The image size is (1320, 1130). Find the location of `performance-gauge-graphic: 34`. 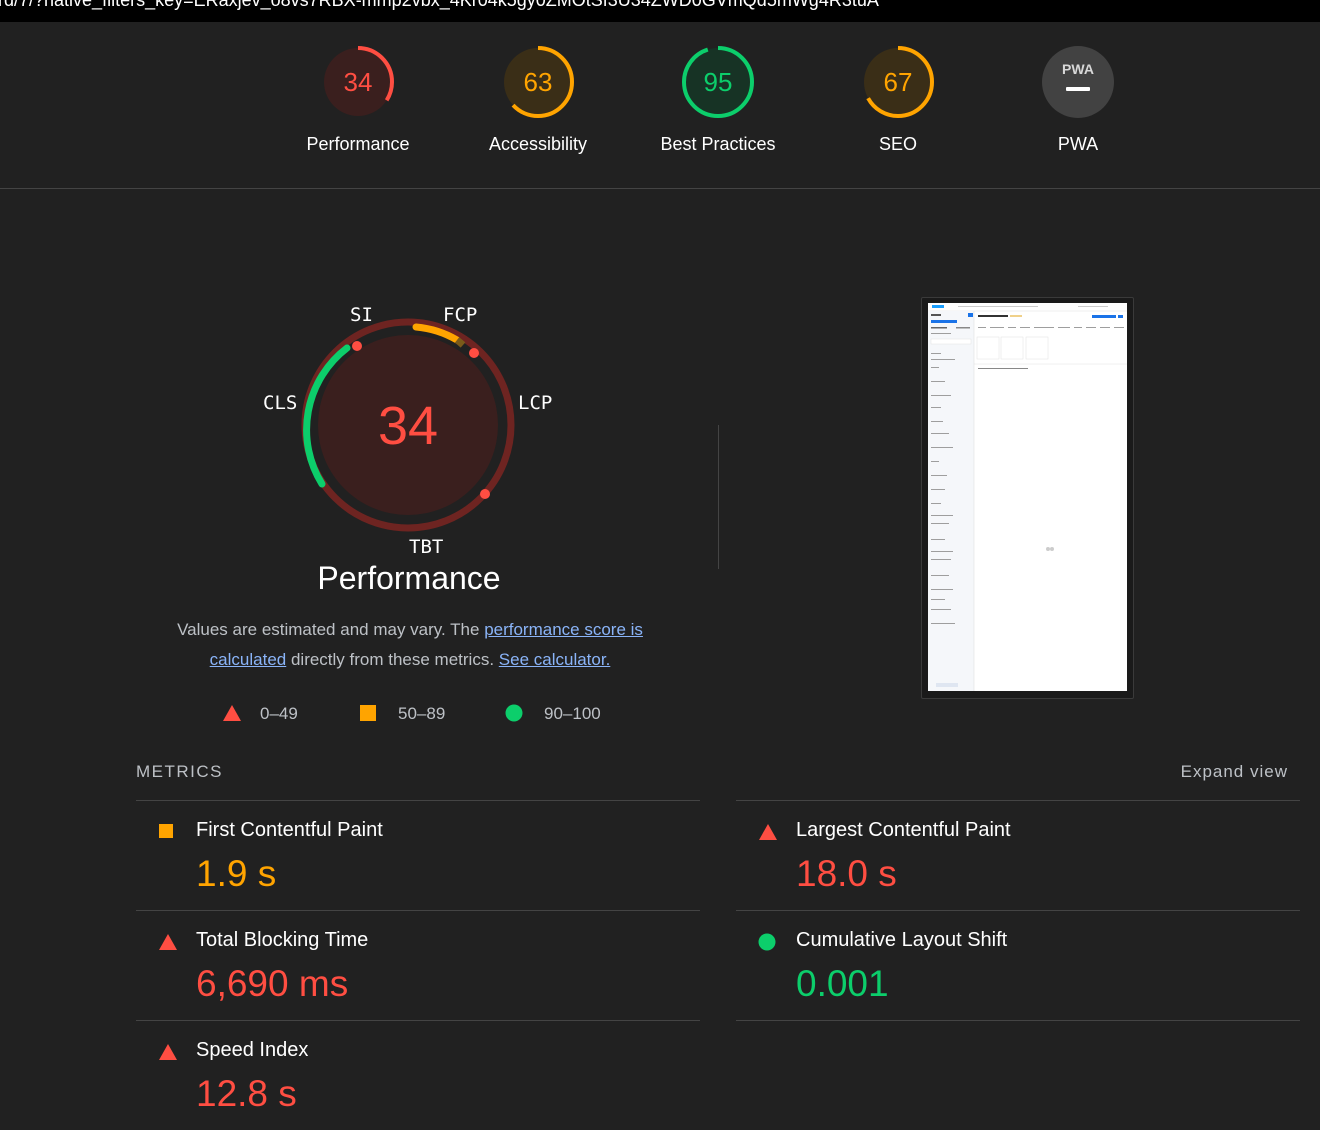

performance-gauge-graphic: 34 is located at coordinates (408, 425).